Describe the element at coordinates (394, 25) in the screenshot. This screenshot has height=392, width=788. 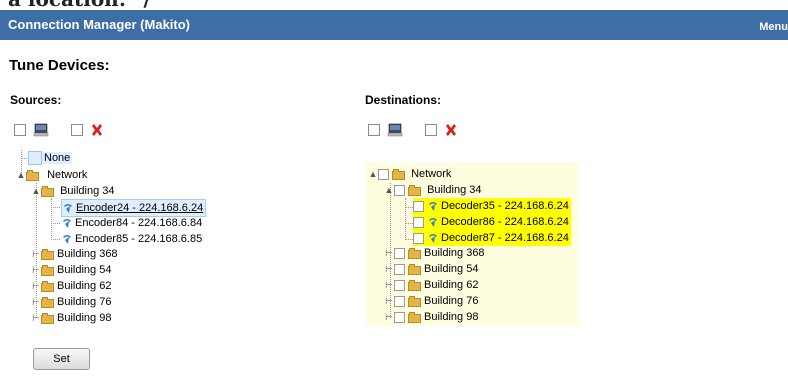
I see `app-header: Connection Manager (Makito) Menu` at that location.